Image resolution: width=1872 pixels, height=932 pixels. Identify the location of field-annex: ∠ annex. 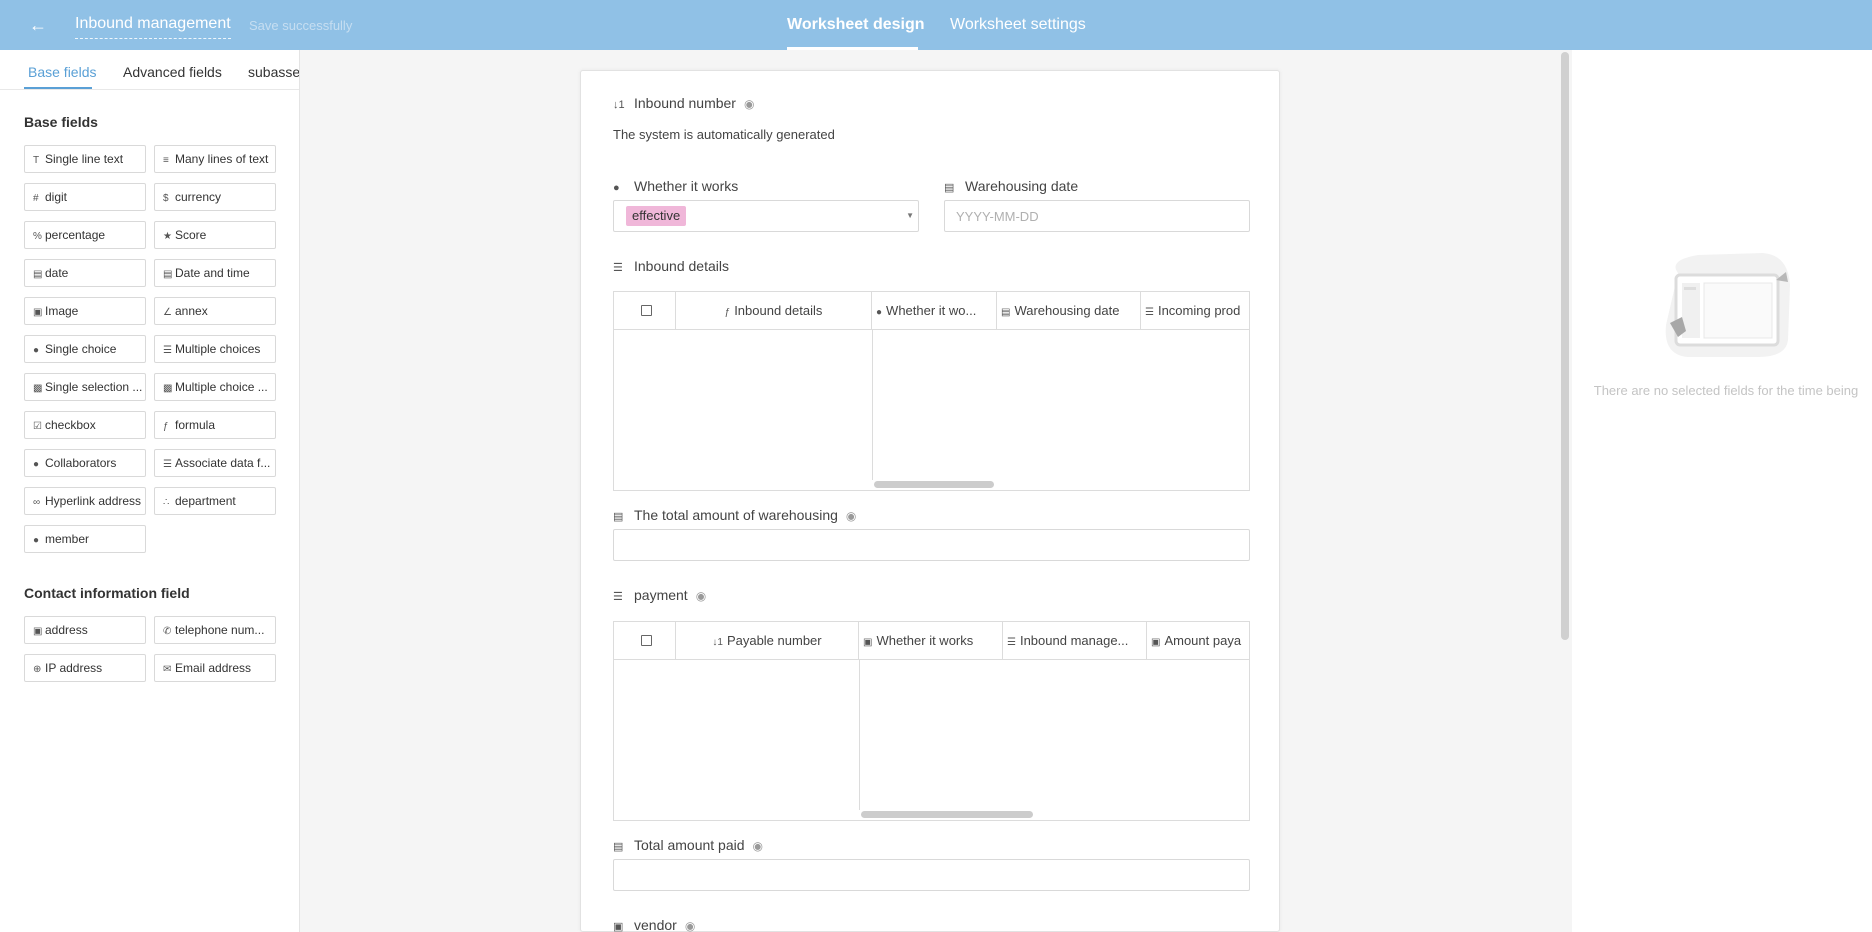
(215, 311).